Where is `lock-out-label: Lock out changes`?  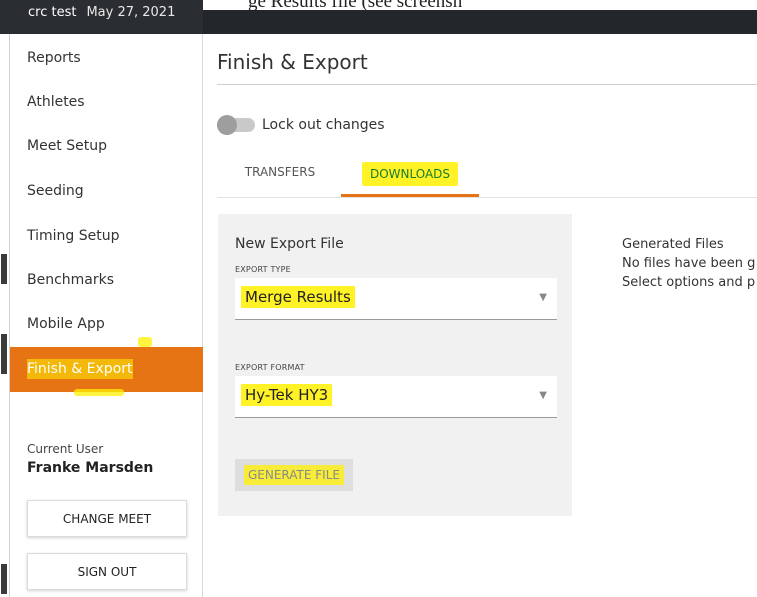 lock-out-label: Lock out changes is located at coordinates (323, 125).